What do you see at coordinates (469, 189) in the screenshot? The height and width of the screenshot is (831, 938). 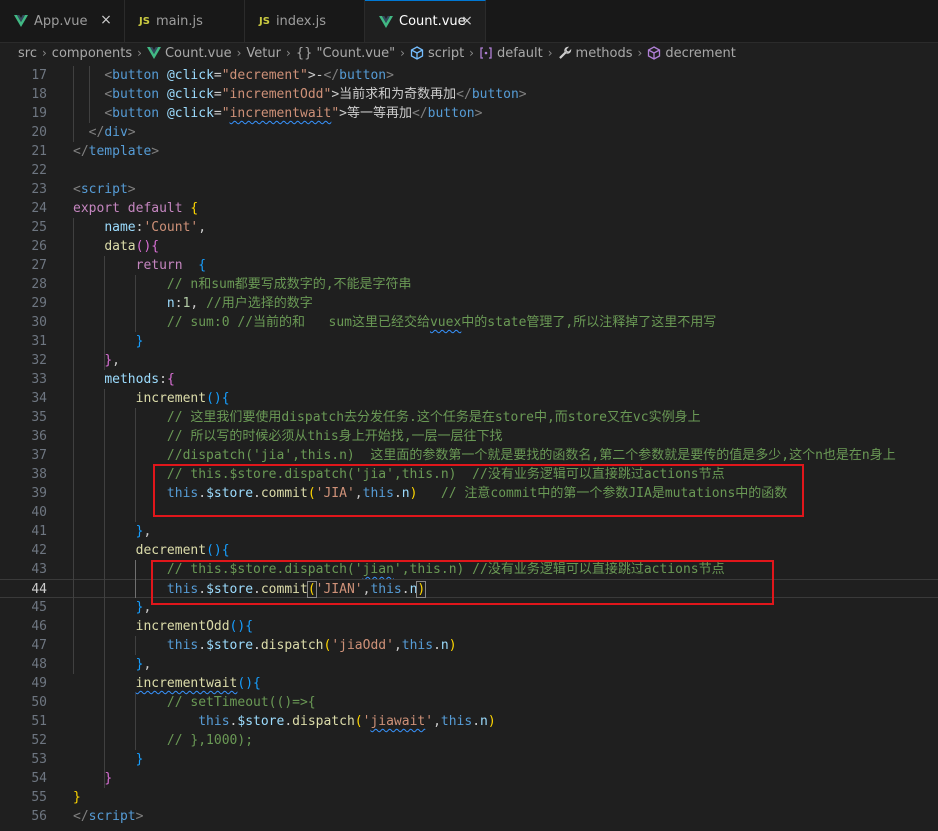 I see `code-line: 23 <script>` at bounding box center [469, 189].